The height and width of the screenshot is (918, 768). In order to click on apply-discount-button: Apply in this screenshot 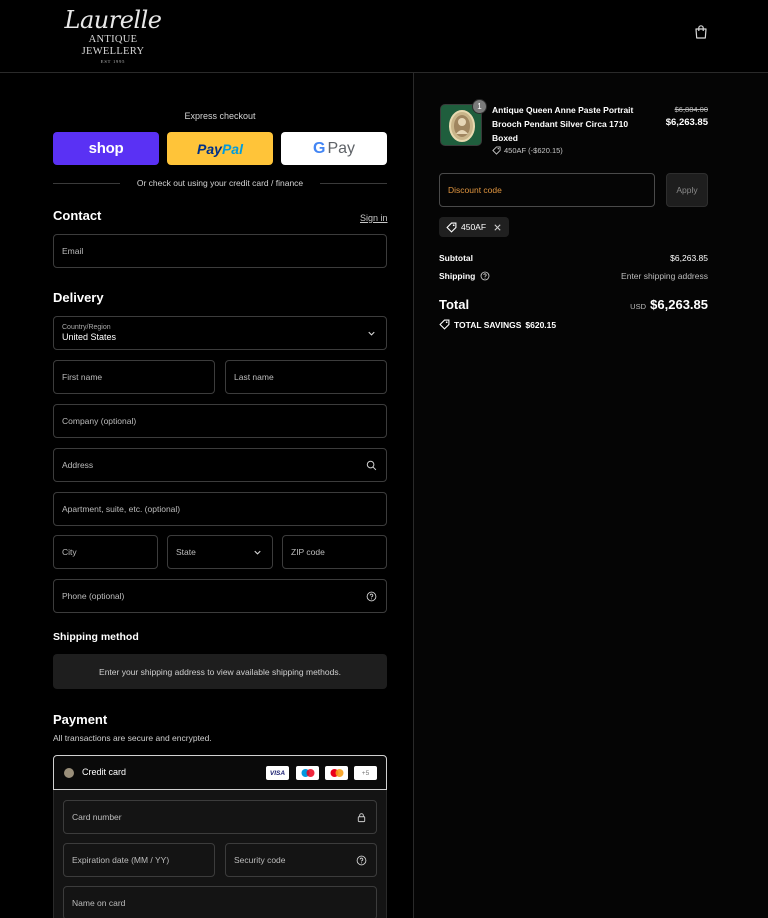, I will do `click(687, 190)`.